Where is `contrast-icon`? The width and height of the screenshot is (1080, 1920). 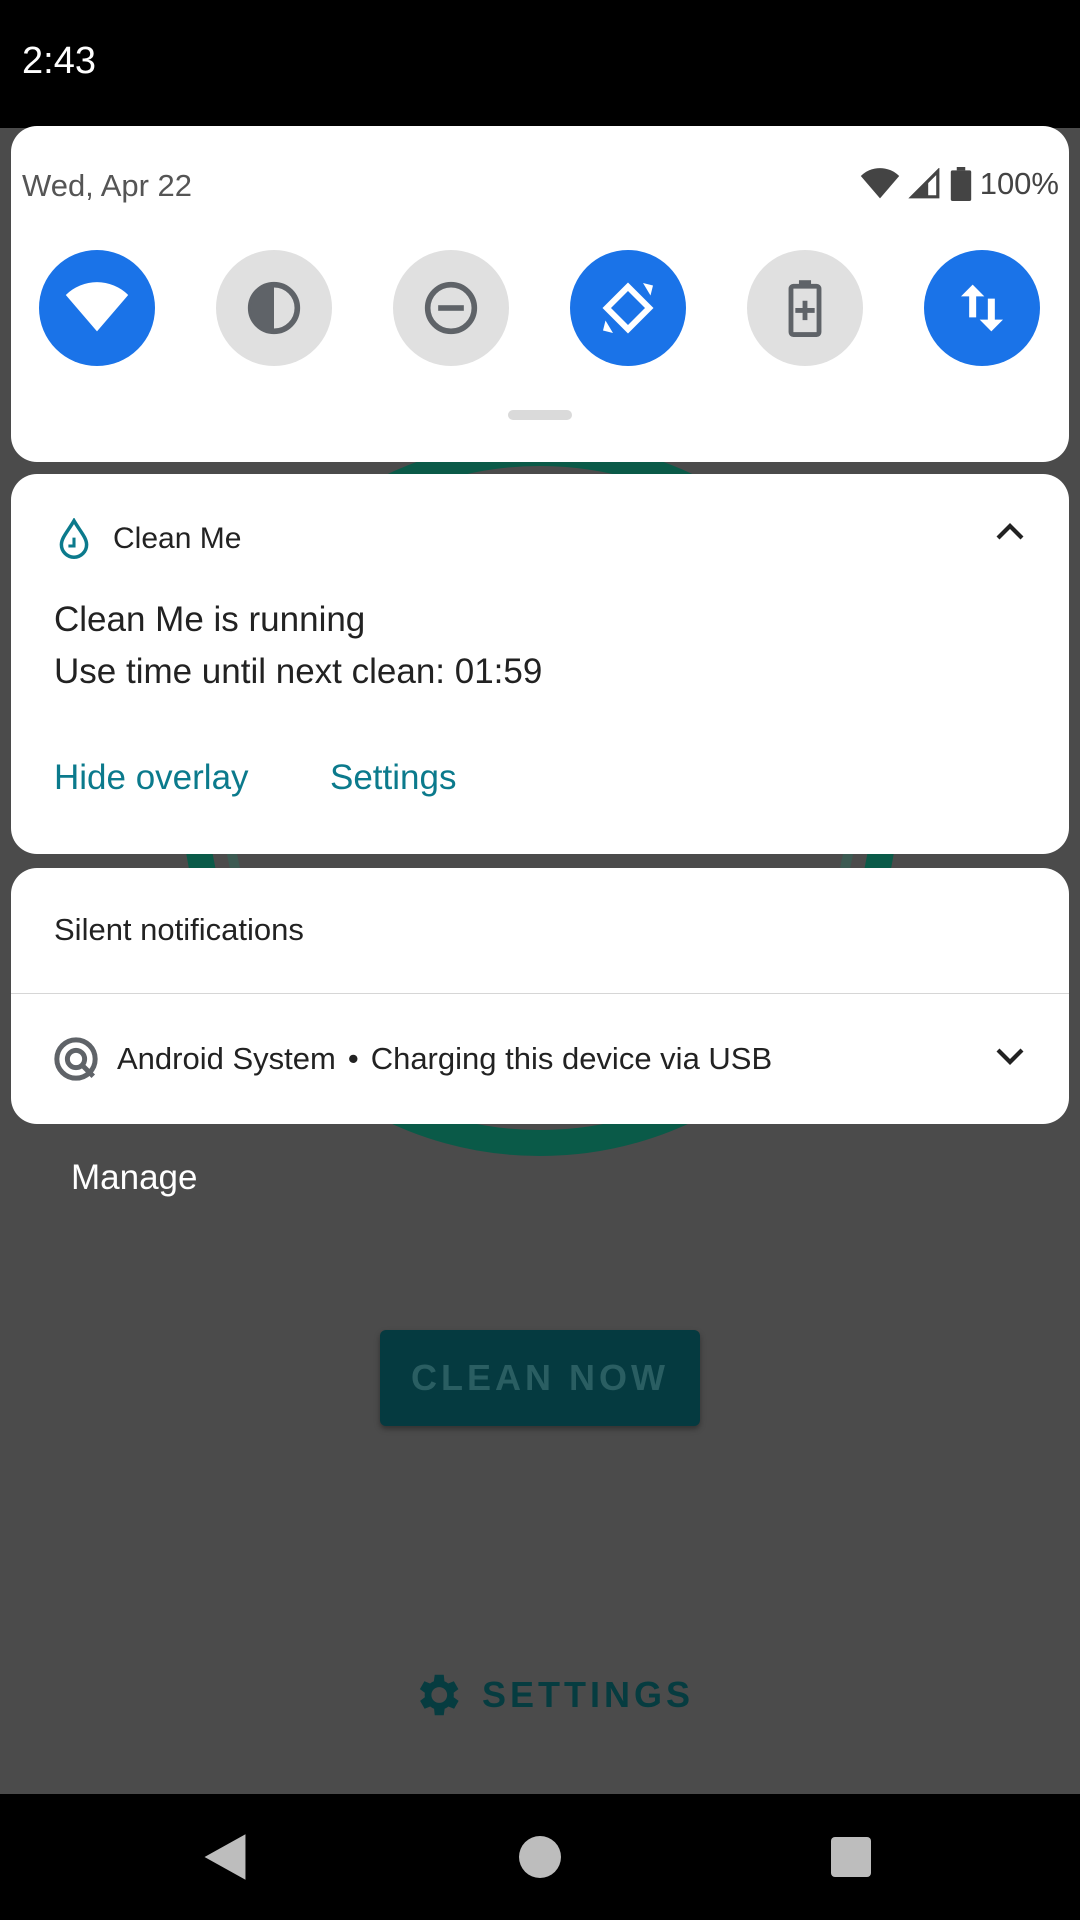
contrast-icon is located at coordinates (274, 308).